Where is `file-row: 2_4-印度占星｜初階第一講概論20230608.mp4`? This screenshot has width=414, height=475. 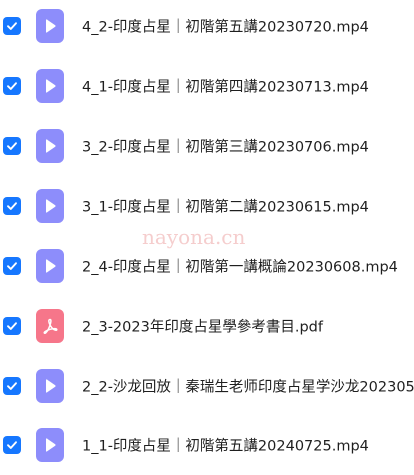
file-row: 2_4-印度占星｜初階第一講概論20230608.mp4 is located at coordinates (207, 266).